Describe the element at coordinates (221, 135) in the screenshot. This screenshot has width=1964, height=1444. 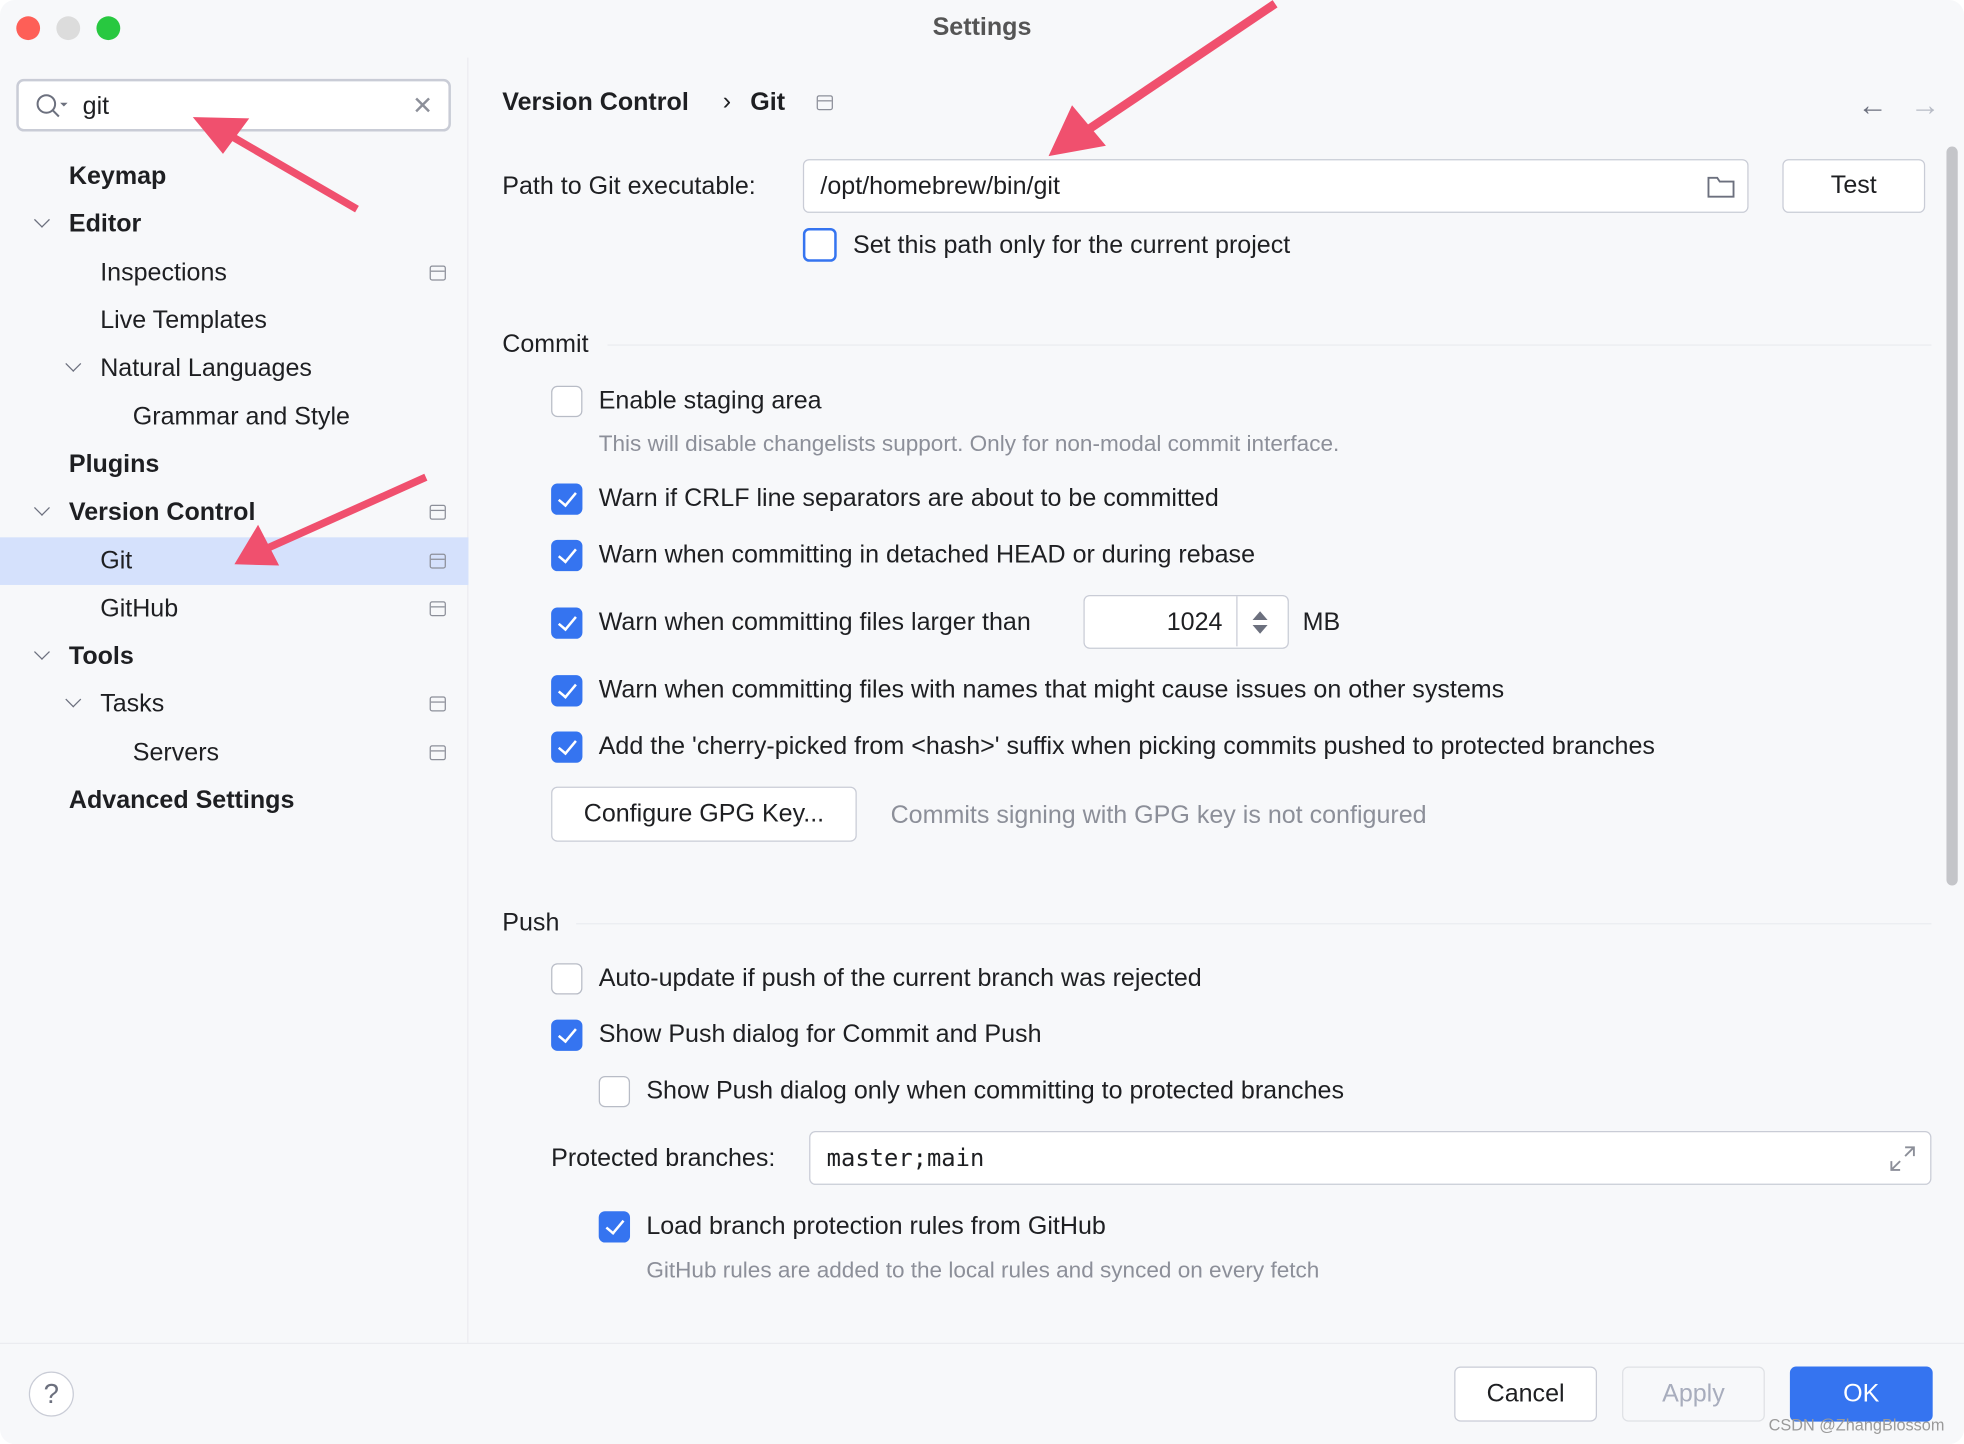
I see `annotation-arrow-search-head` at that location.